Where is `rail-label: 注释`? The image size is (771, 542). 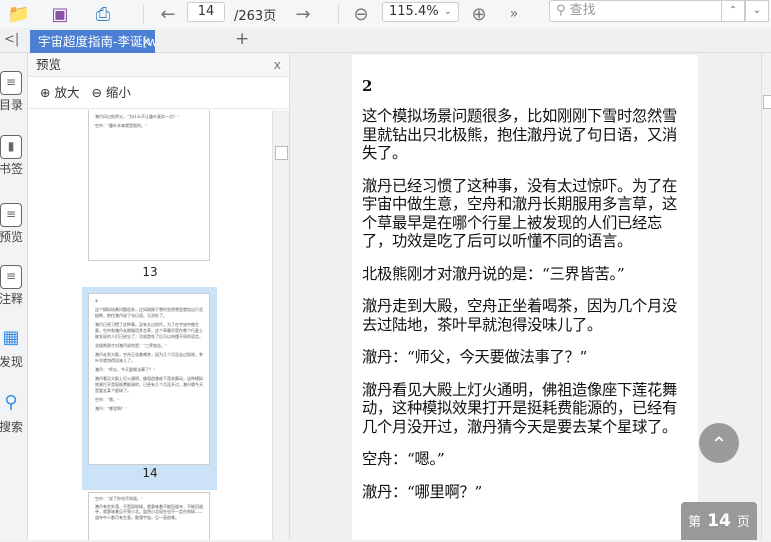
rail-label: 注释 is located at coordinates (11, 299).